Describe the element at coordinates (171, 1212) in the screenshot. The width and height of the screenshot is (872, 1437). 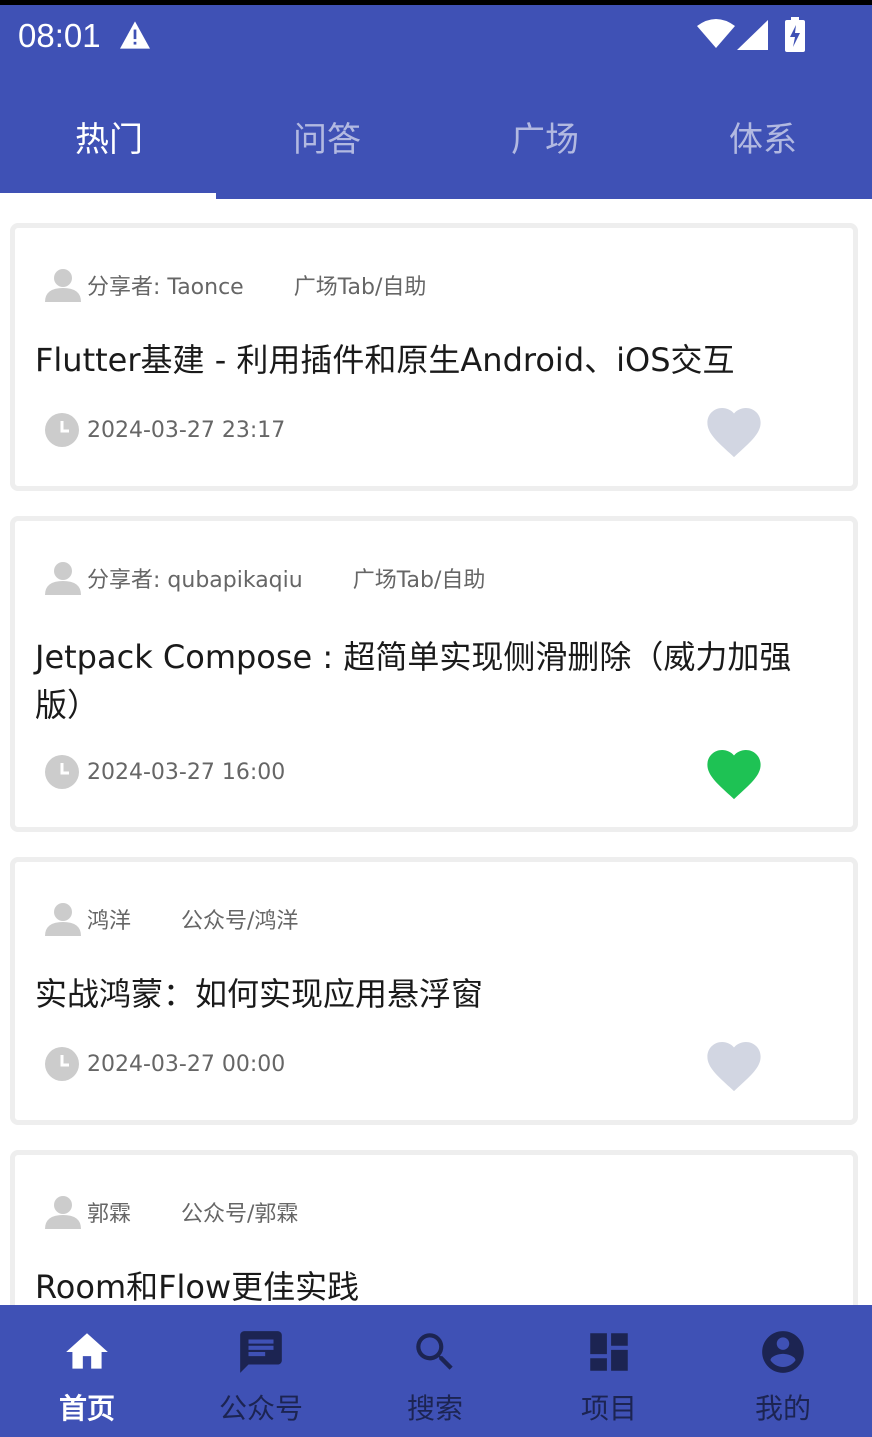
I see `article-meta: 郭霖 公众号/郭霖` at that location.